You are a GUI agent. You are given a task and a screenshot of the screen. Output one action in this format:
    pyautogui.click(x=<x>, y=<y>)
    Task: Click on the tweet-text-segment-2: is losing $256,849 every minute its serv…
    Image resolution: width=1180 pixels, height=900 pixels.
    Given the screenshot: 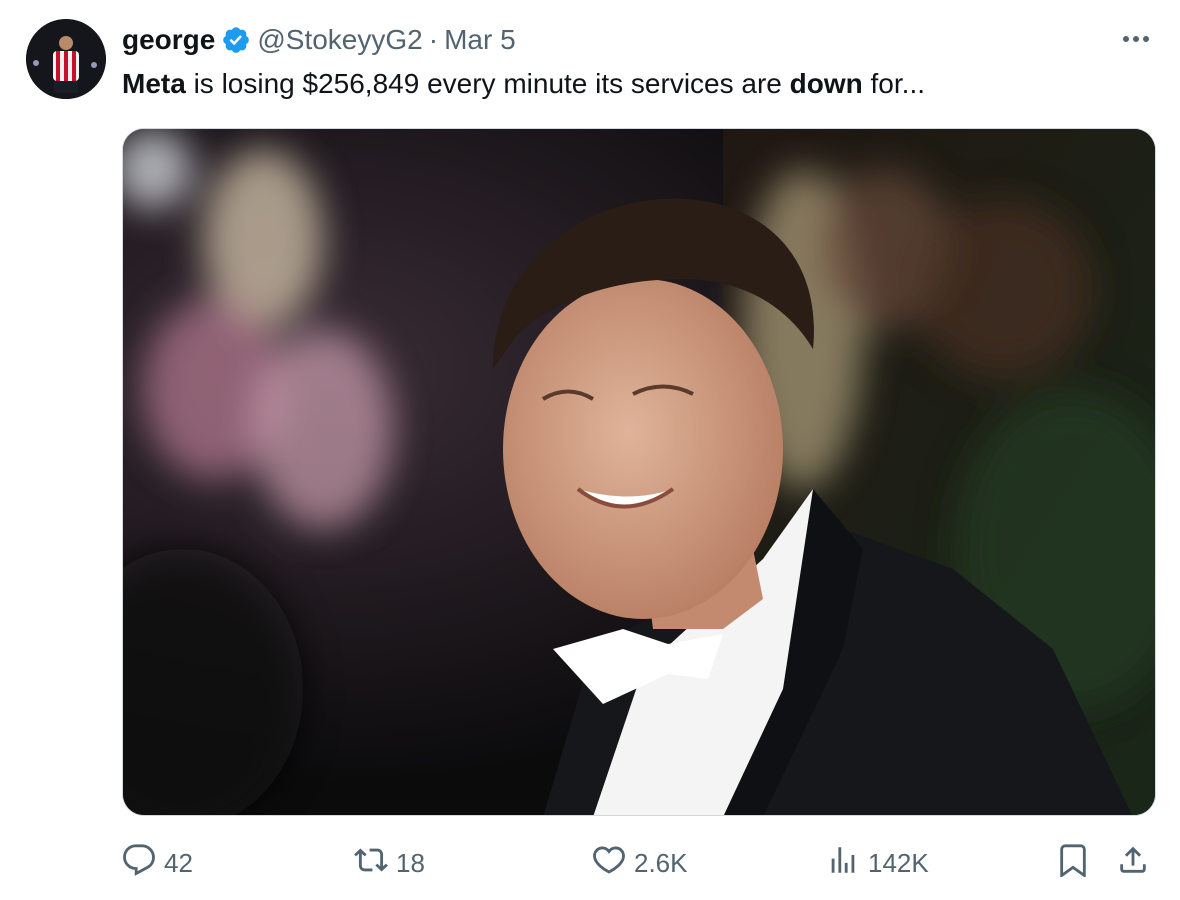 What is the action you would take?
    pyautogui.click(x=487, y=83)
    